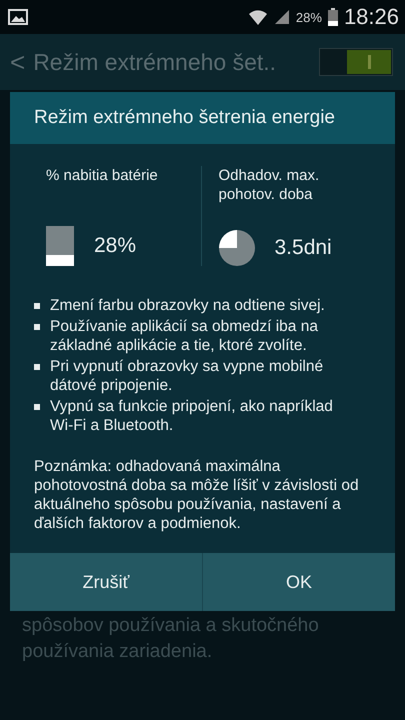  I want to click on bullet-text: Zmení farbu obrazovky na odtiene sivej., so click(187, 305).